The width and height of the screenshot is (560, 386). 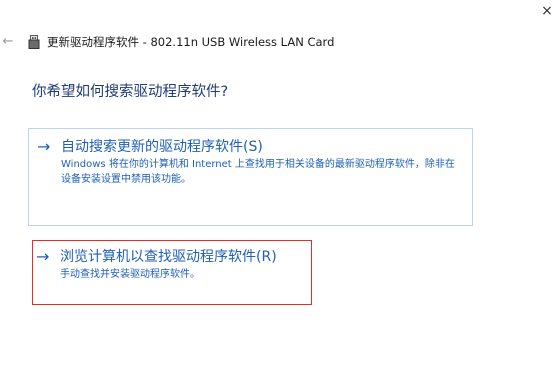 I want to click on browse-computer-text: 浏览计算机以查找驱动程序软件(R) 手动查找并安装驱动程序软件。, so click(x=168, y=265).